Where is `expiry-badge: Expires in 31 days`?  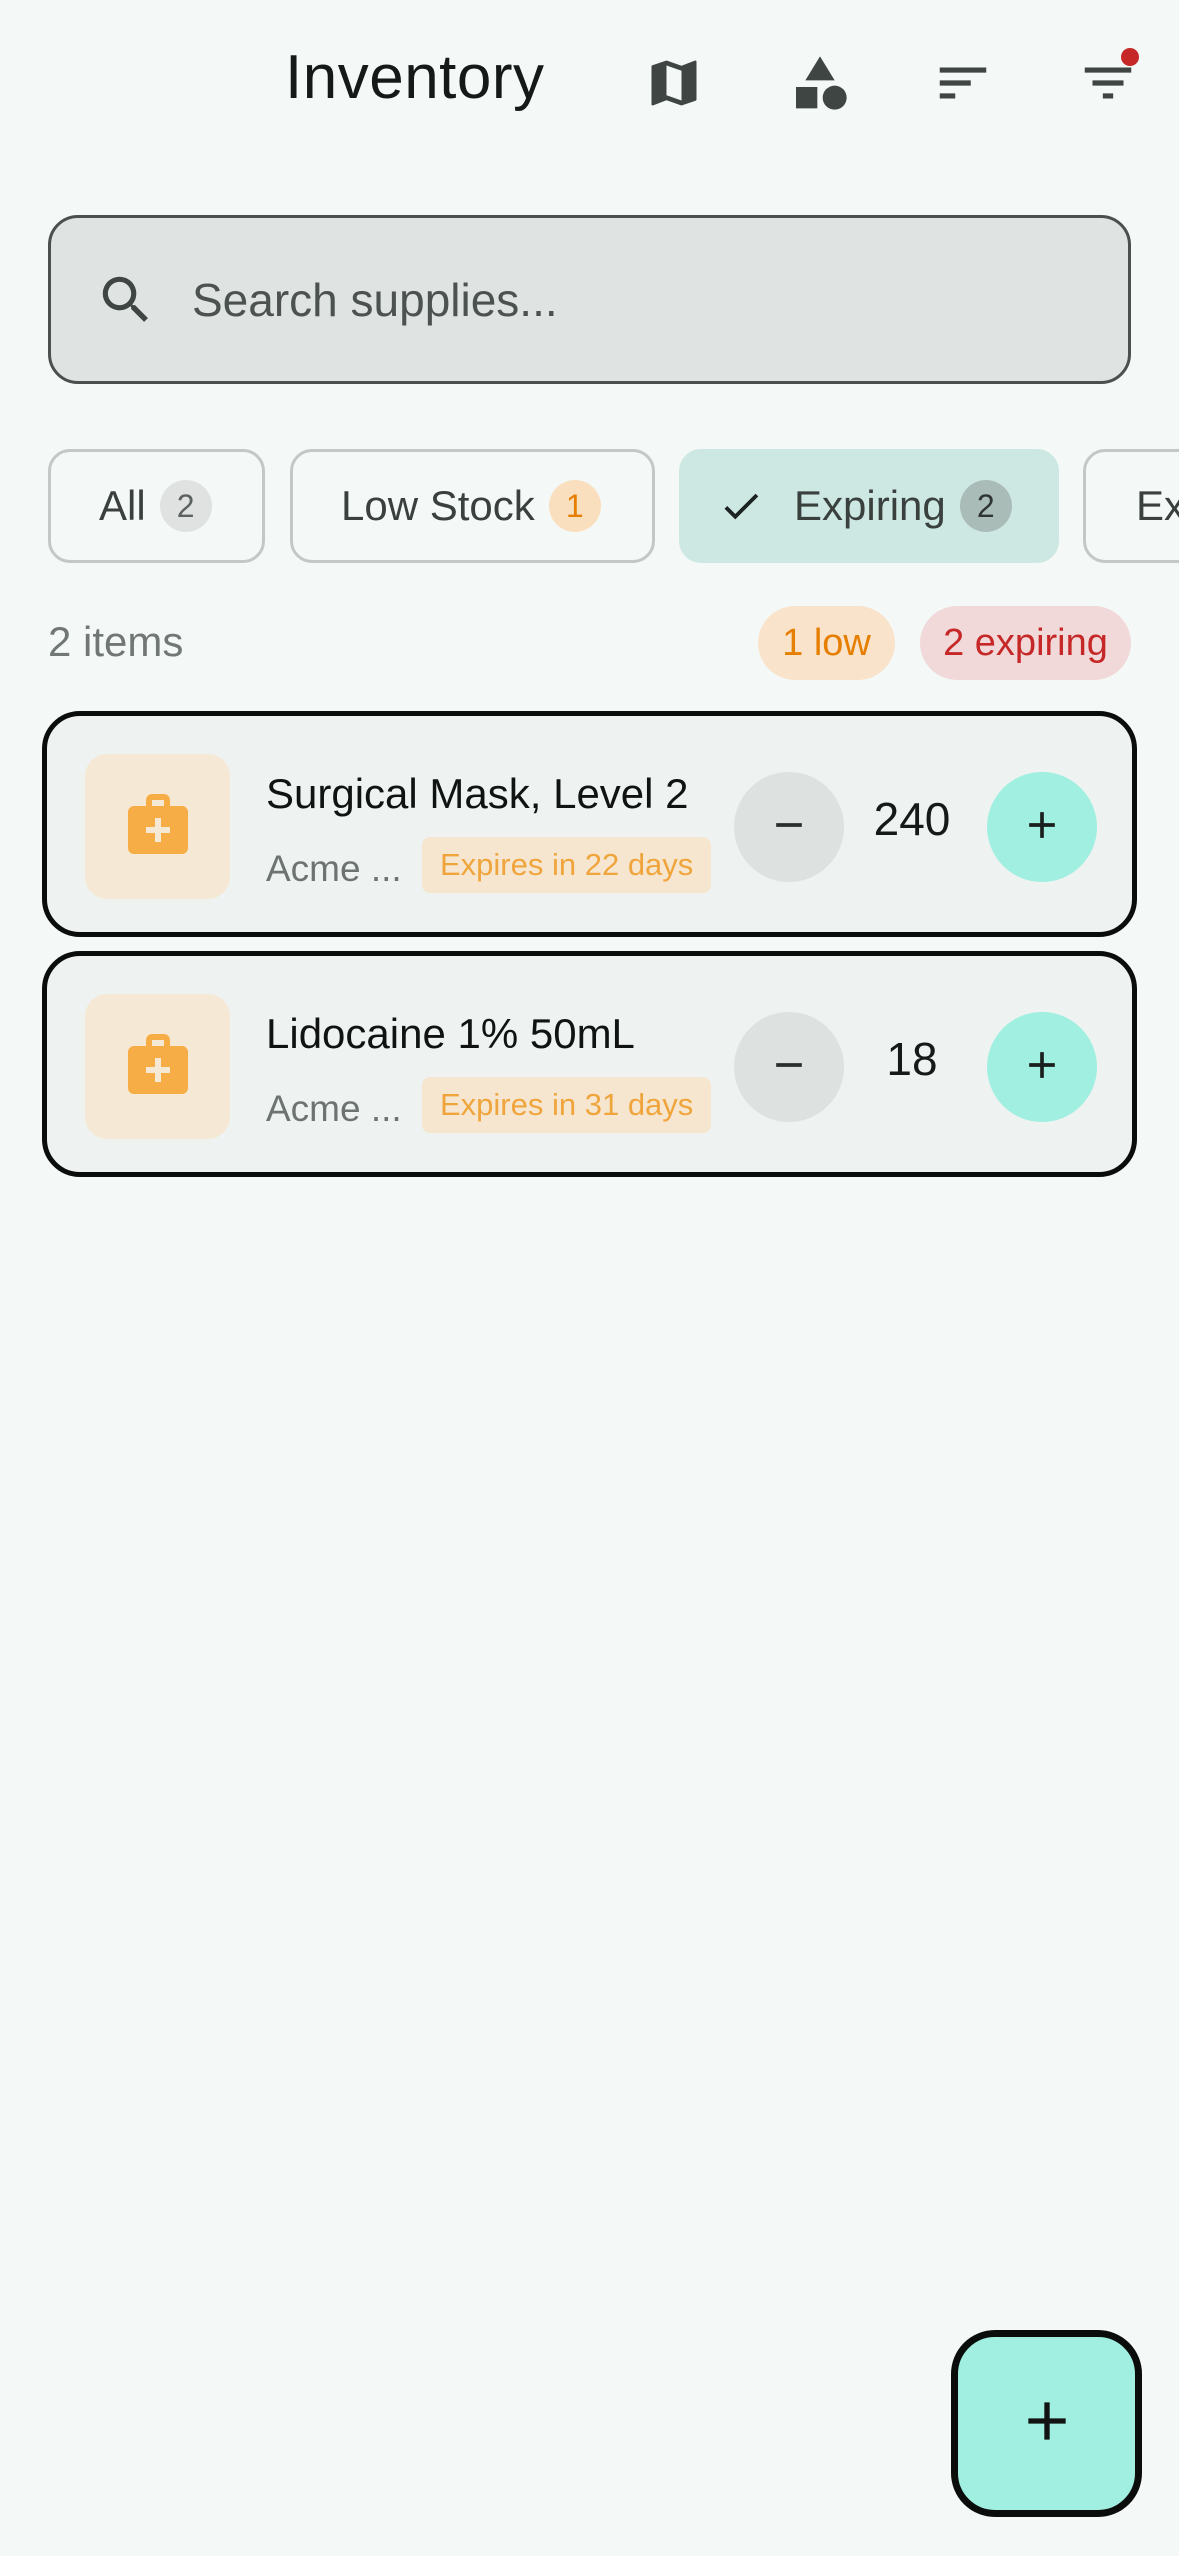
expiry-badge: Expires in 31 days is located at coordinates (567, 1105).